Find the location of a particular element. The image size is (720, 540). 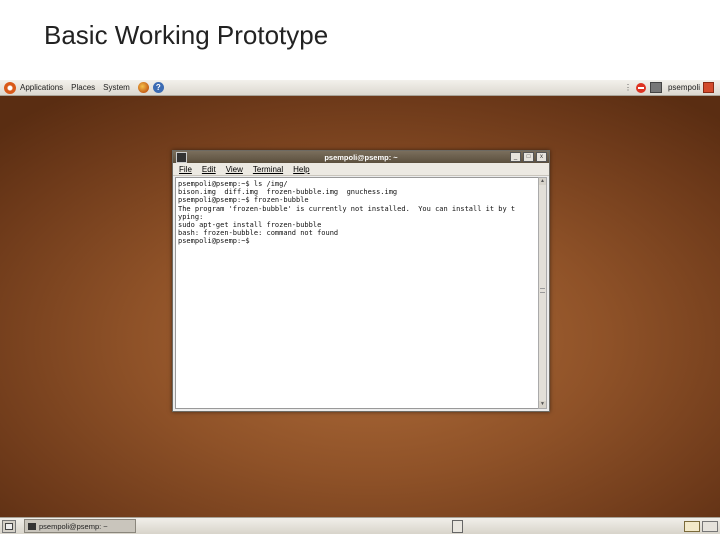

terminal-line: psempoli@psemp:~$ ls /img/ is located at coordinates (233, 184).